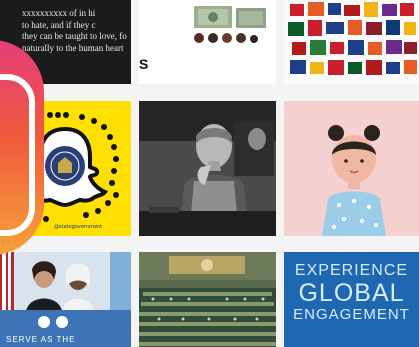 This screenshot has height=347, width=419. Describe the element at coordinates (144, 64) in the screenshot. I see `bills-letter: S` at that location.